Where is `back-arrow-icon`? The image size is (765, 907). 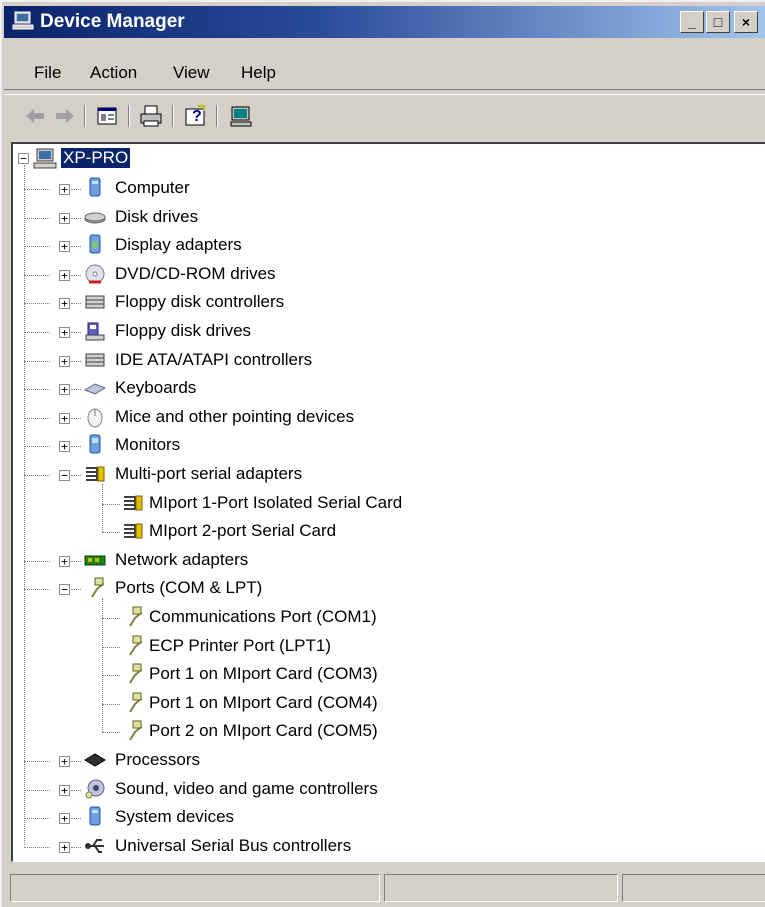 back-arrow-icon is located at coordinates (35, 116).